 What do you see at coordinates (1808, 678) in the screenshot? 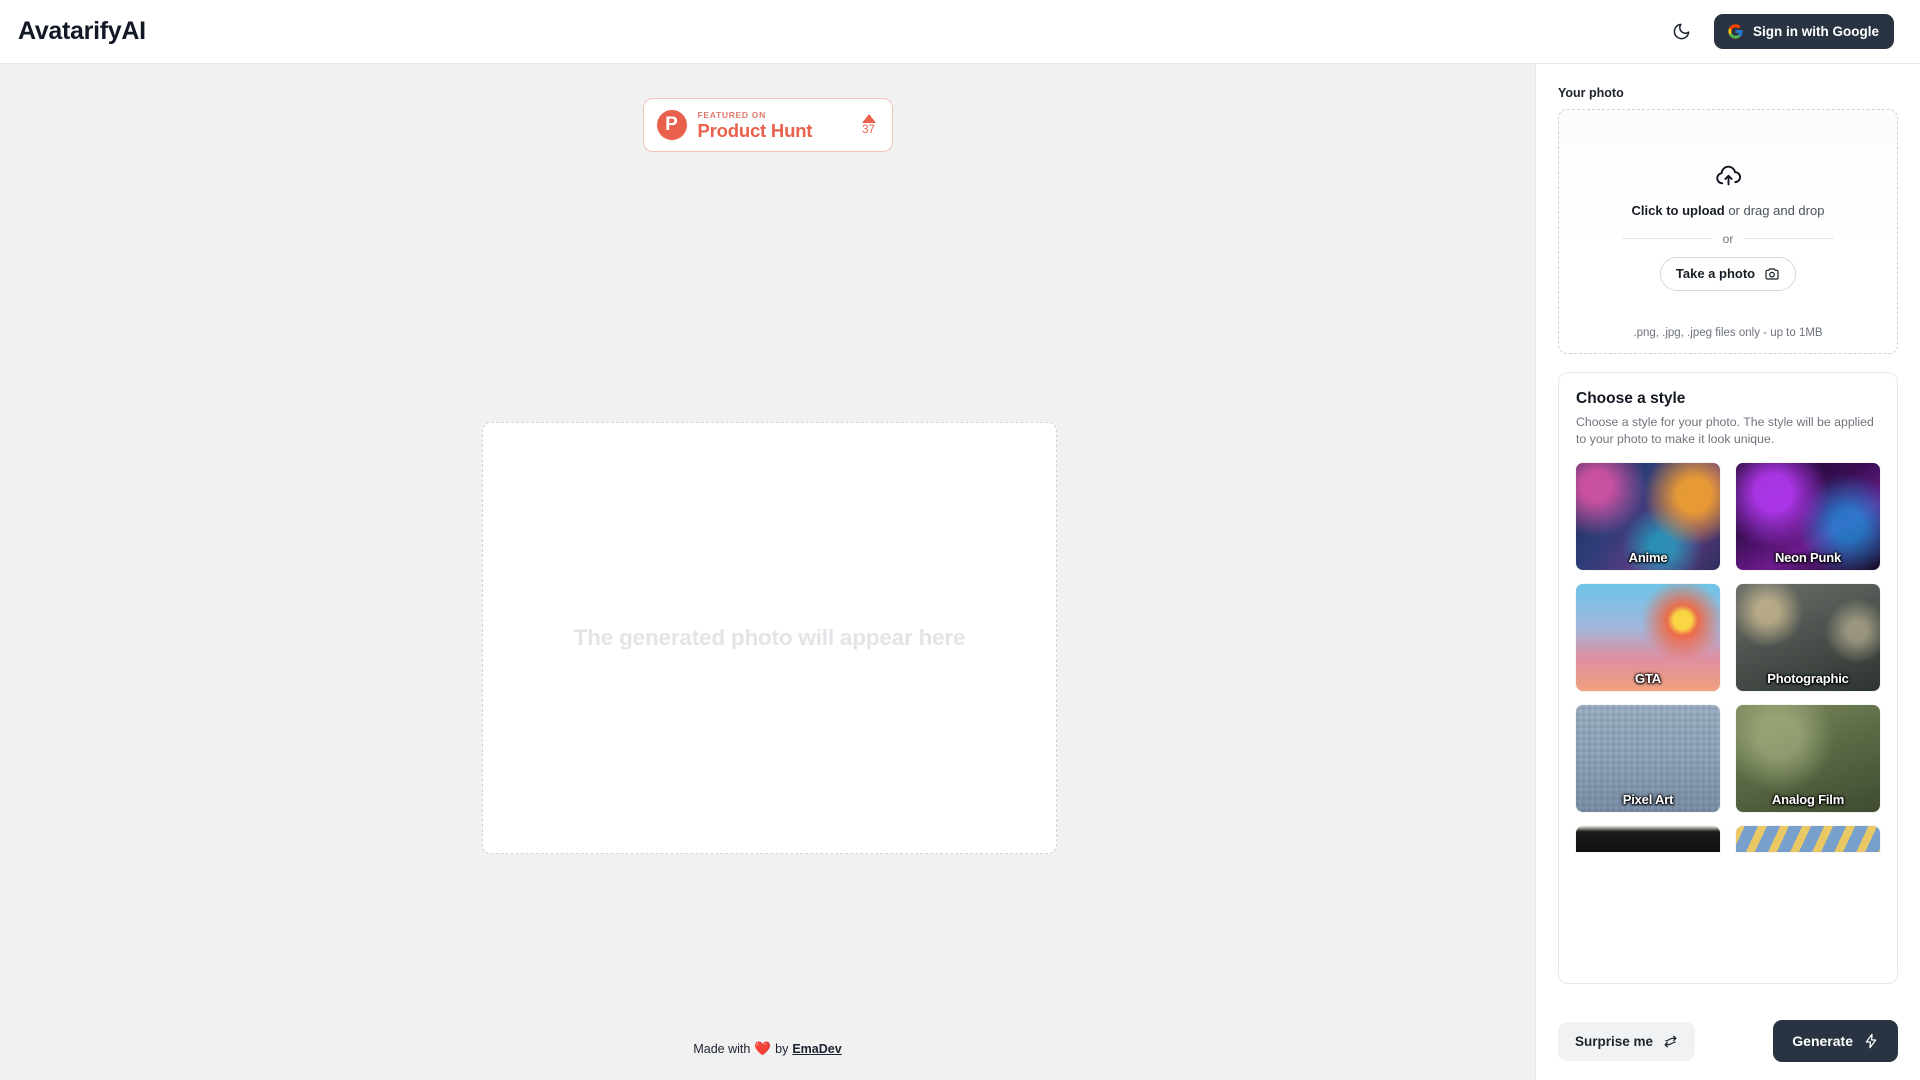
I see `style-option-label: Photographic` at bounding box center [1808, 678].